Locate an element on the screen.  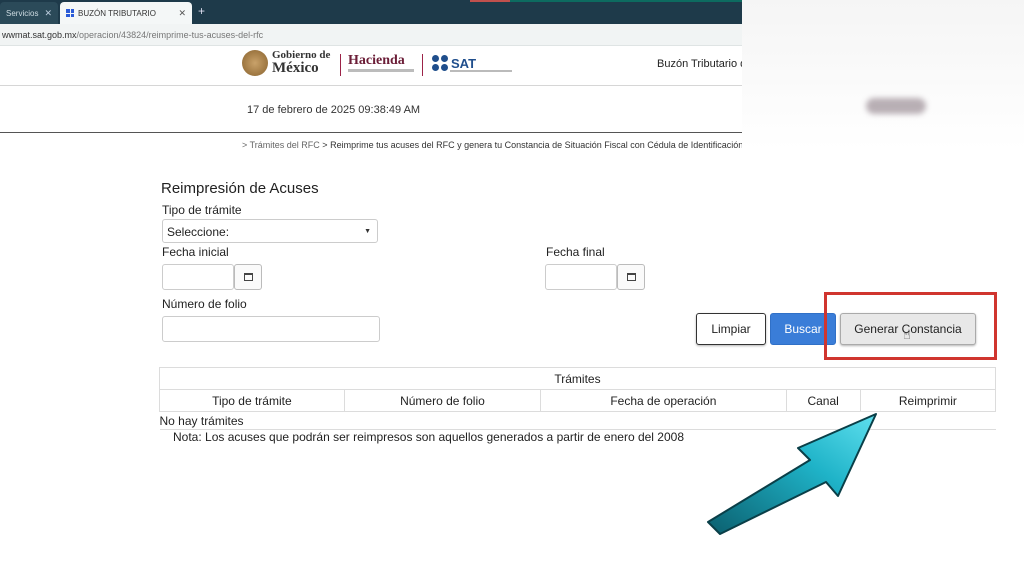
tab-accent-line-red is located at coordinates (490, 1).